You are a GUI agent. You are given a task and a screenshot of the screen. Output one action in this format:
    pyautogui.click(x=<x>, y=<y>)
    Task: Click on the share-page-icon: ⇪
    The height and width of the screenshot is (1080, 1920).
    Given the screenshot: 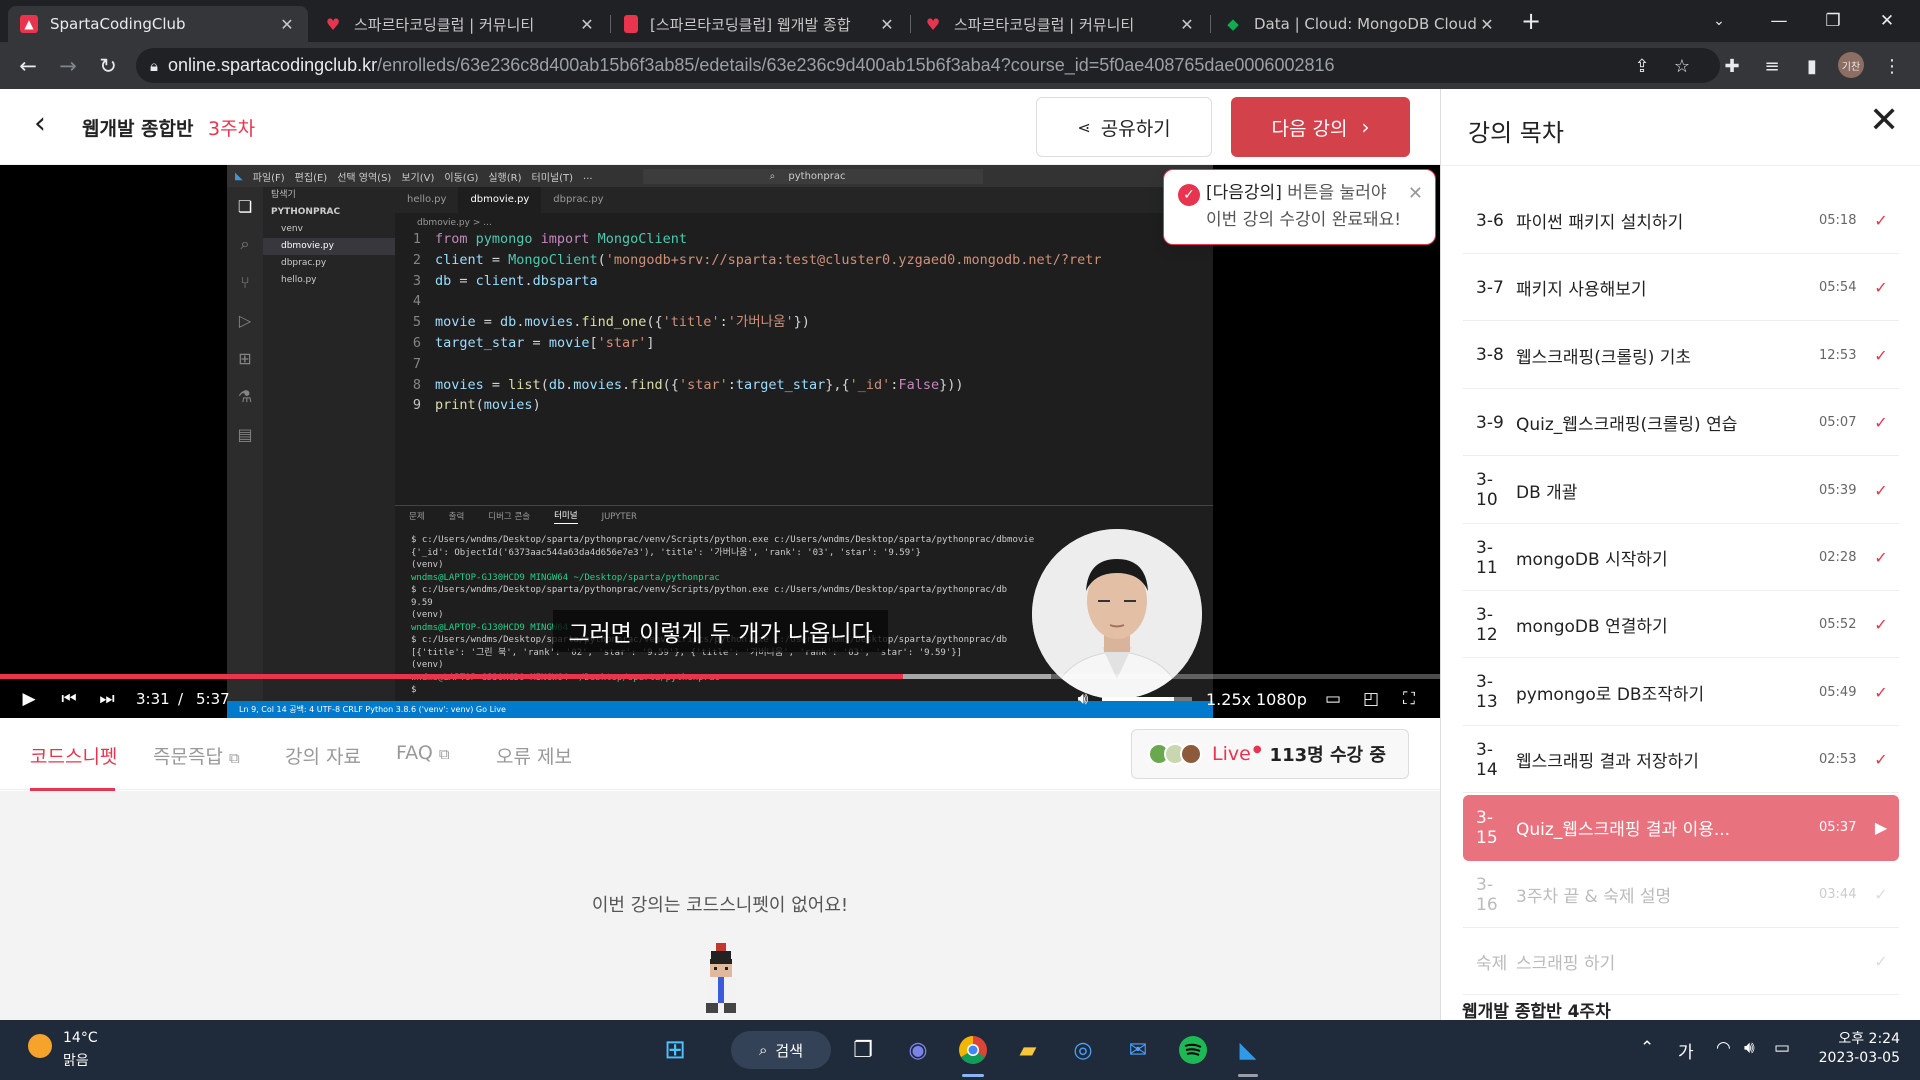 What is the action you would take?
    pyautogui.click(x=1642, y=66)
    